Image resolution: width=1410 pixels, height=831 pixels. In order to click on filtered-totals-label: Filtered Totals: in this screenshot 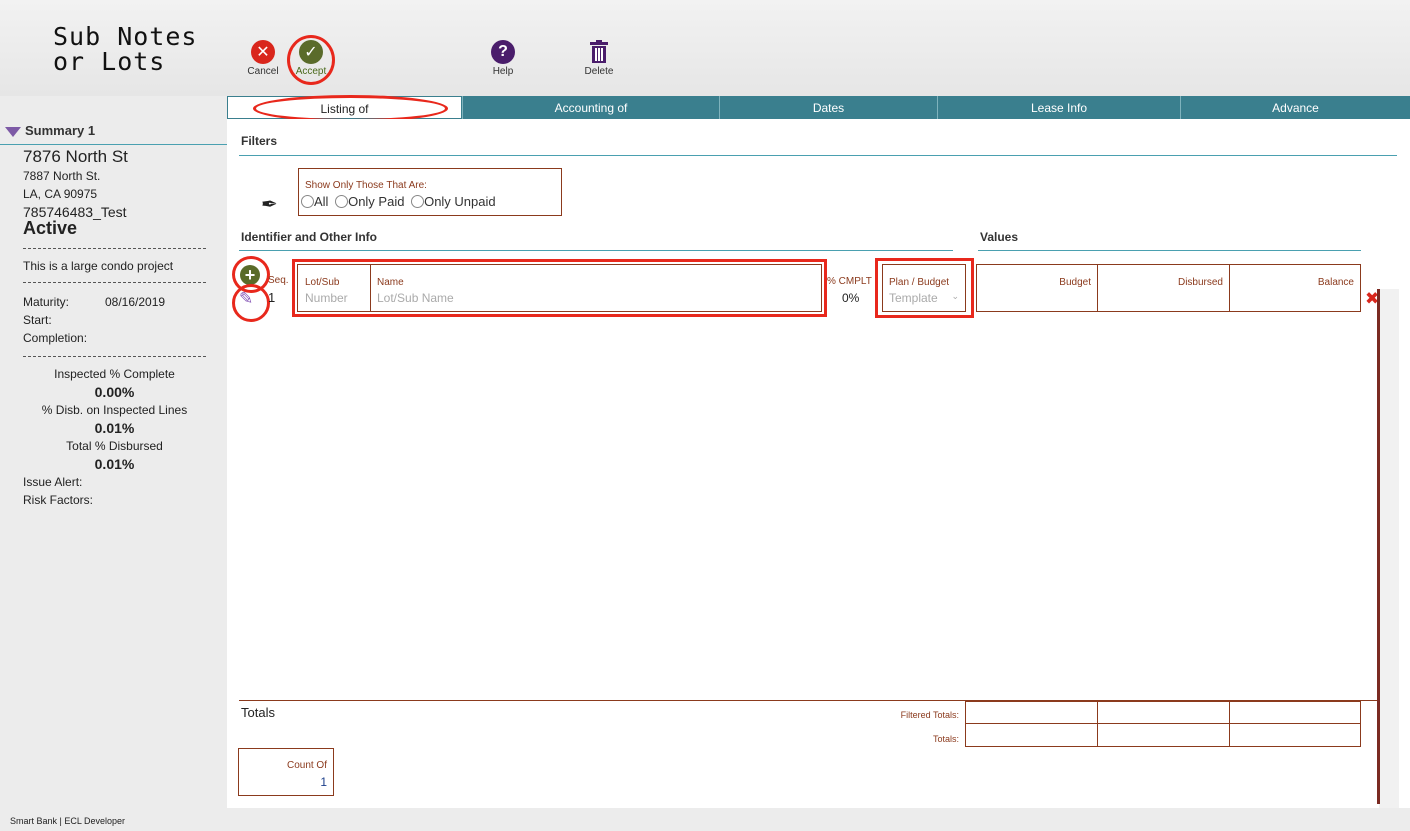, I will do `click(929, 715)`.